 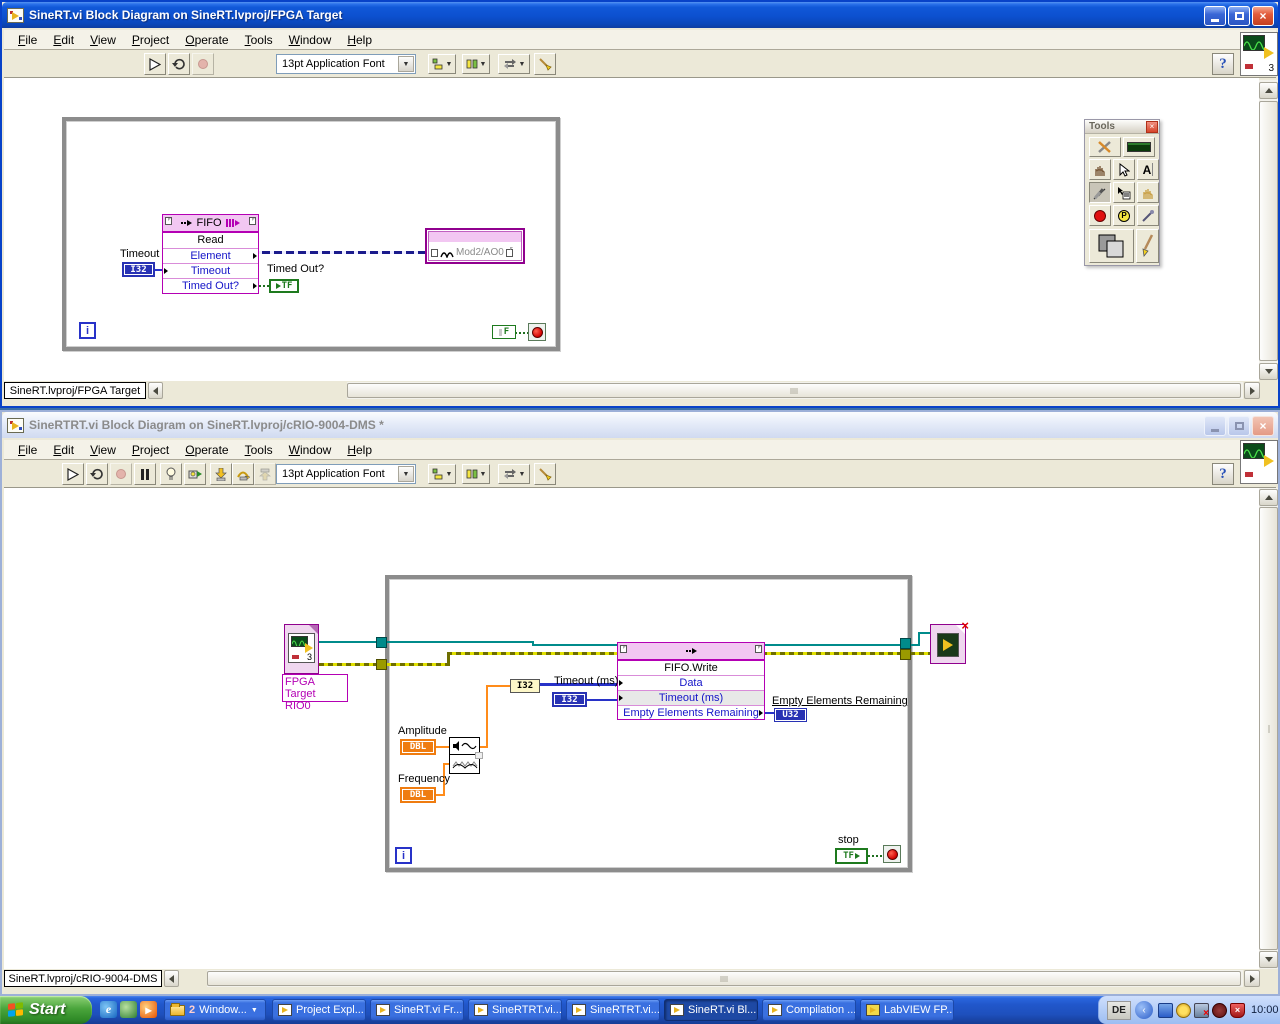 I want to click on open-fpga-vi-reference-node: 3, so click(x=301, y=649).